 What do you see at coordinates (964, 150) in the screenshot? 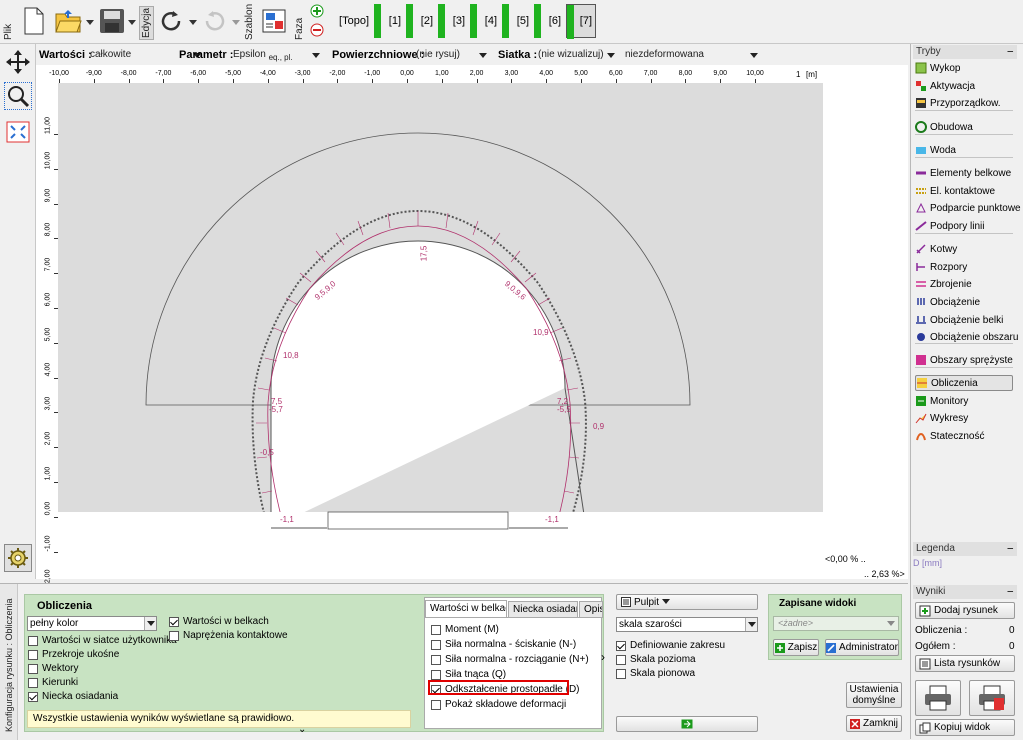
I see `mode-water: Woda` at bounding box center [964, 150].